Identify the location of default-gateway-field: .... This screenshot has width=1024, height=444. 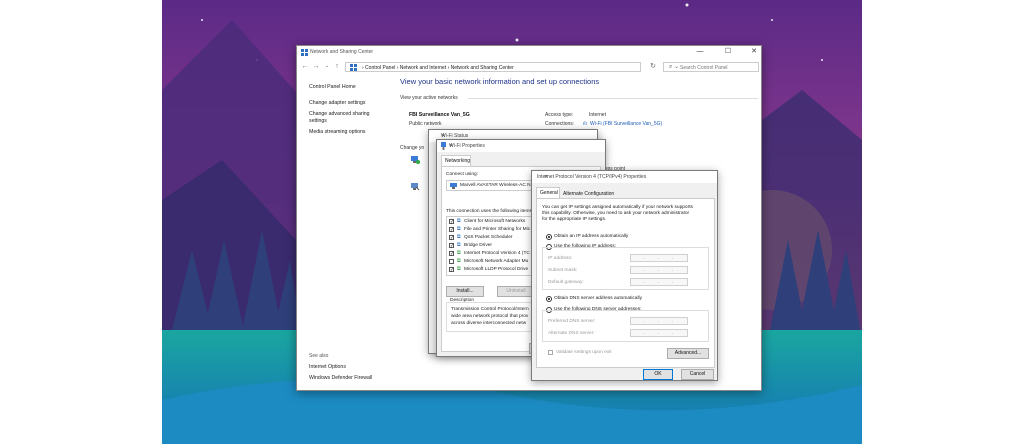
(659, 282).